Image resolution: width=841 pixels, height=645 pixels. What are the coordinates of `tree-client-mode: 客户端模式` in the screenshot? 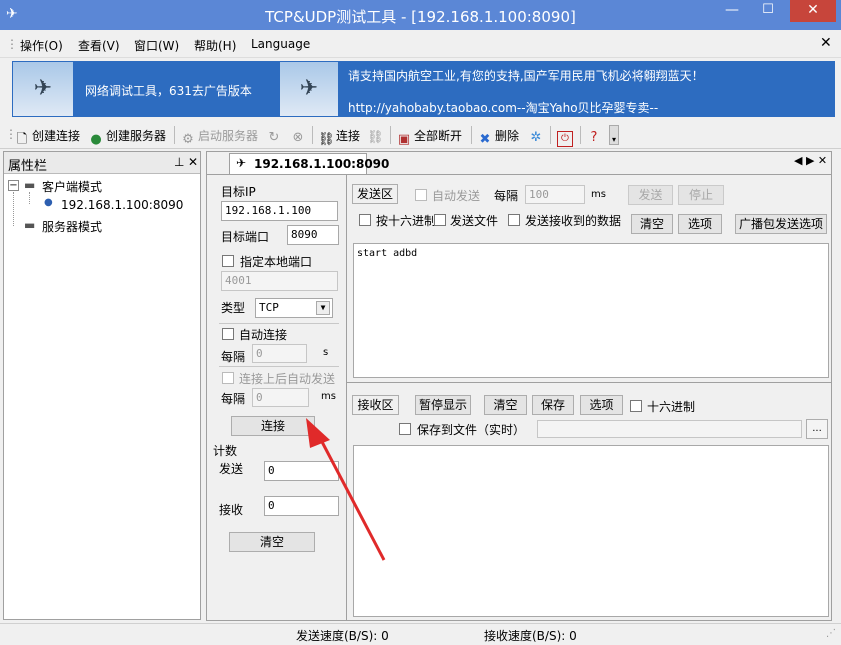 It's located at (72, 186).